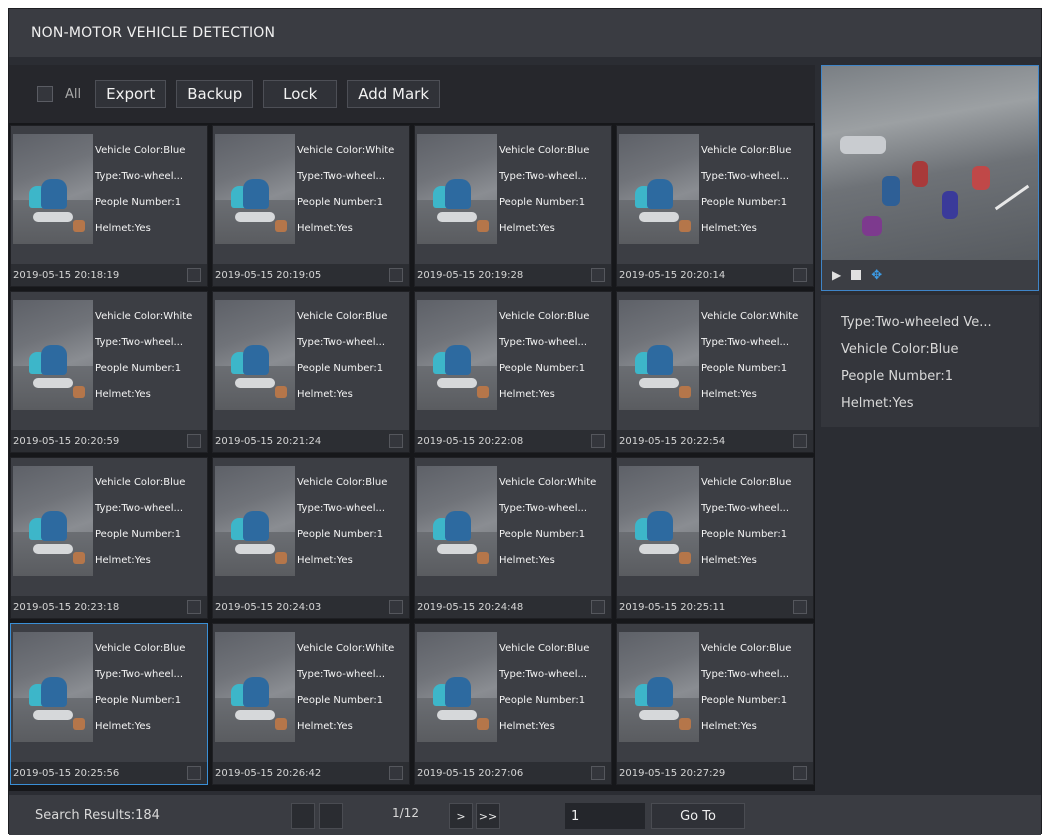 The width and height of the screenshot is (1045, 837). I want to click on preview-panel: ▶ ✥, so click(930, 178).